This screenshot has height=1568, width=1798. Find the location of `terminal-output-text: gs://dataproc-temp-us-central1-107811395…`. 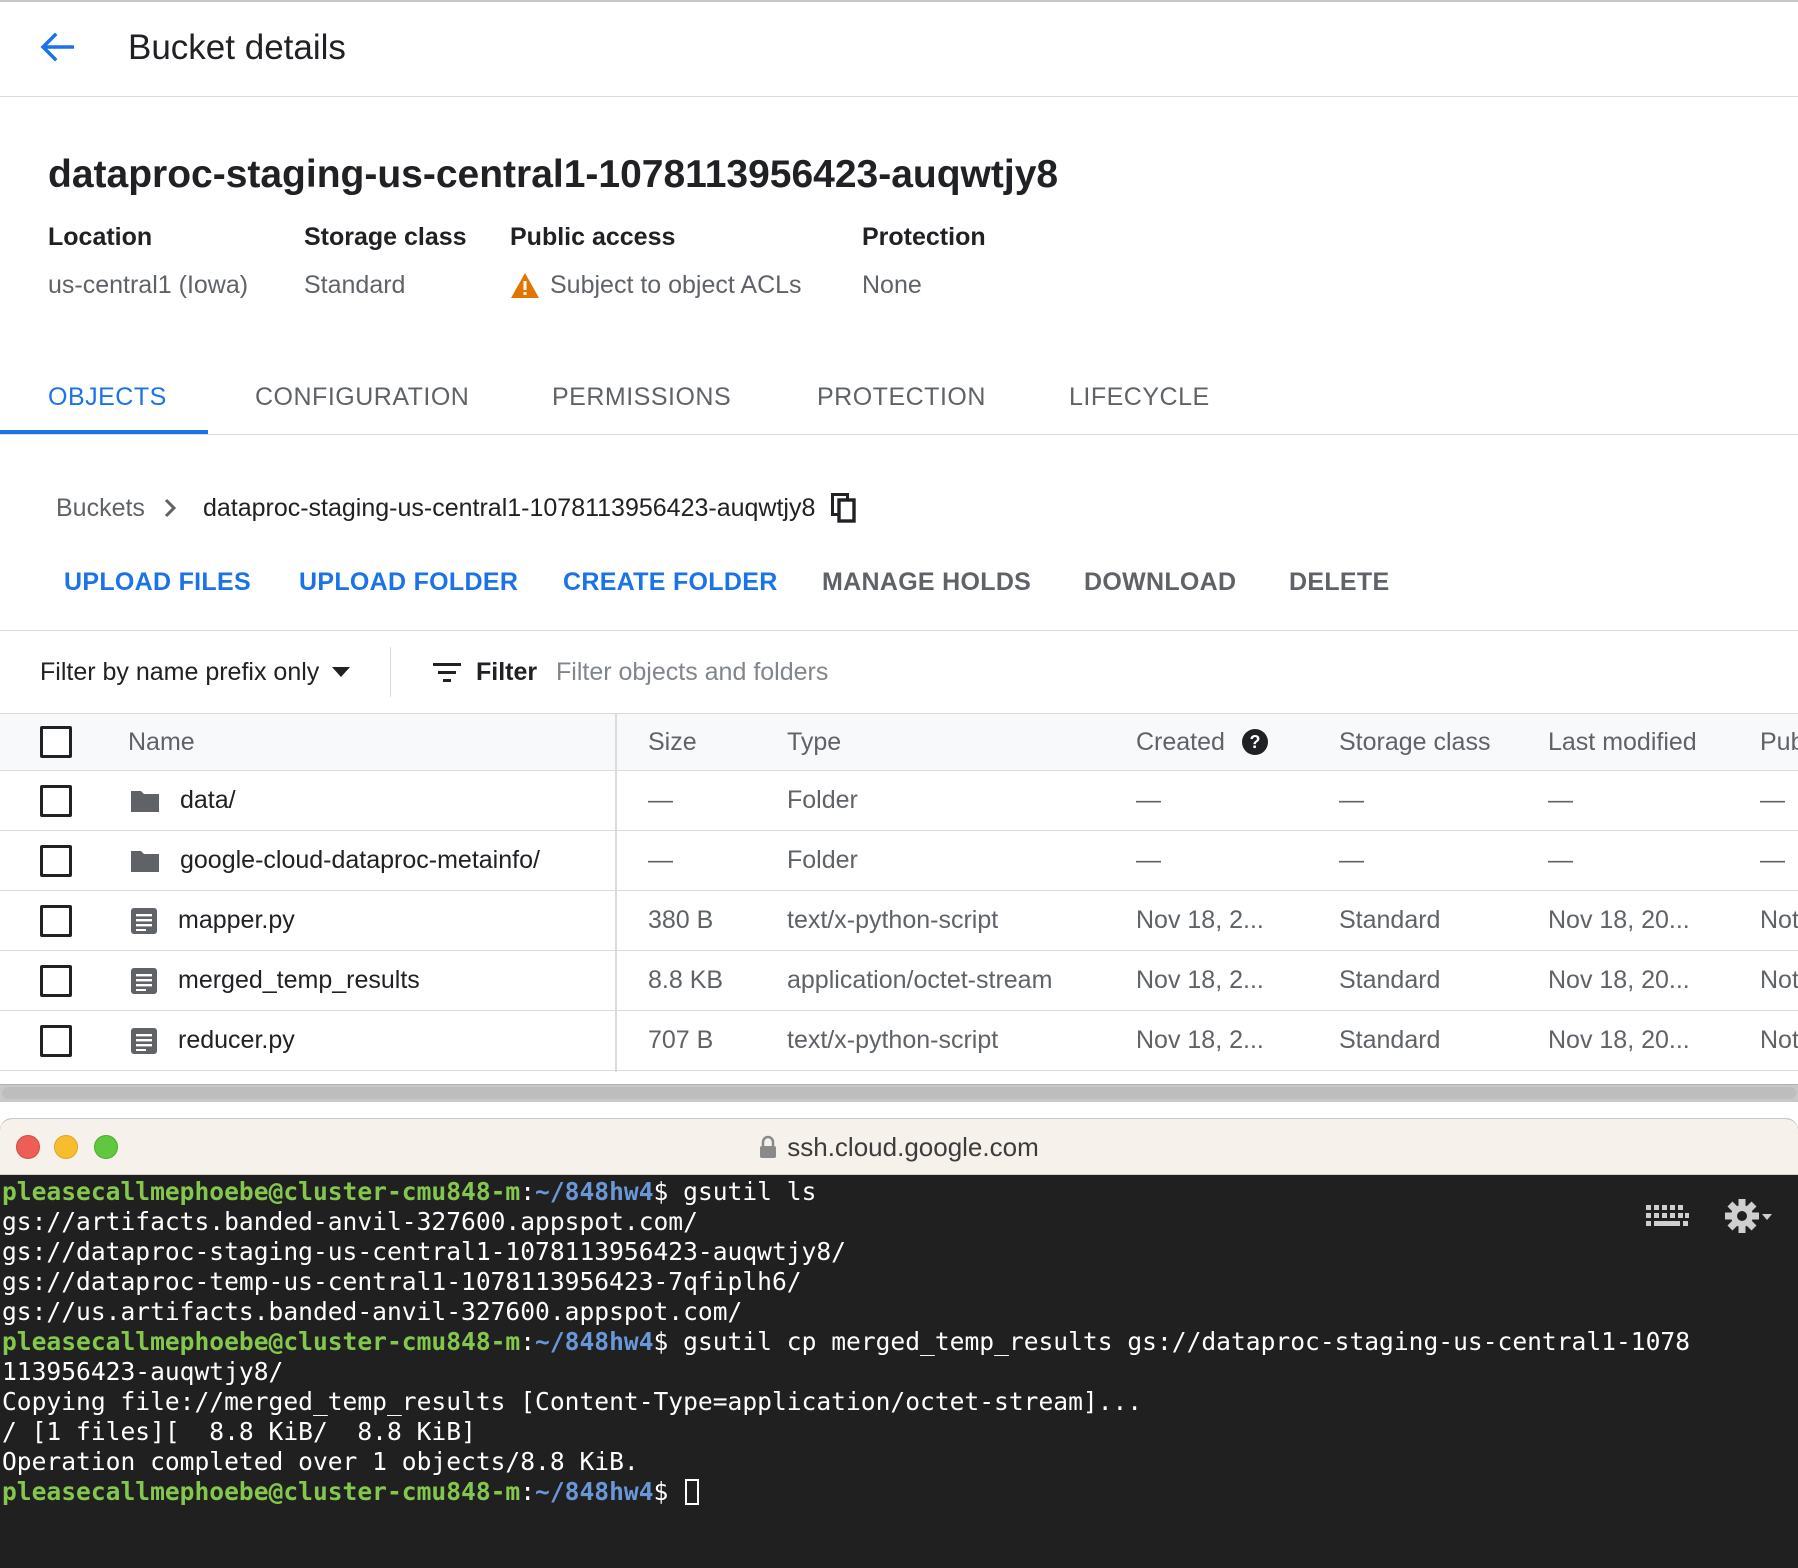

terminal-output-text: gs://dataproc-temp-us-central1-107811395… is located at coordinates (402, 1281).